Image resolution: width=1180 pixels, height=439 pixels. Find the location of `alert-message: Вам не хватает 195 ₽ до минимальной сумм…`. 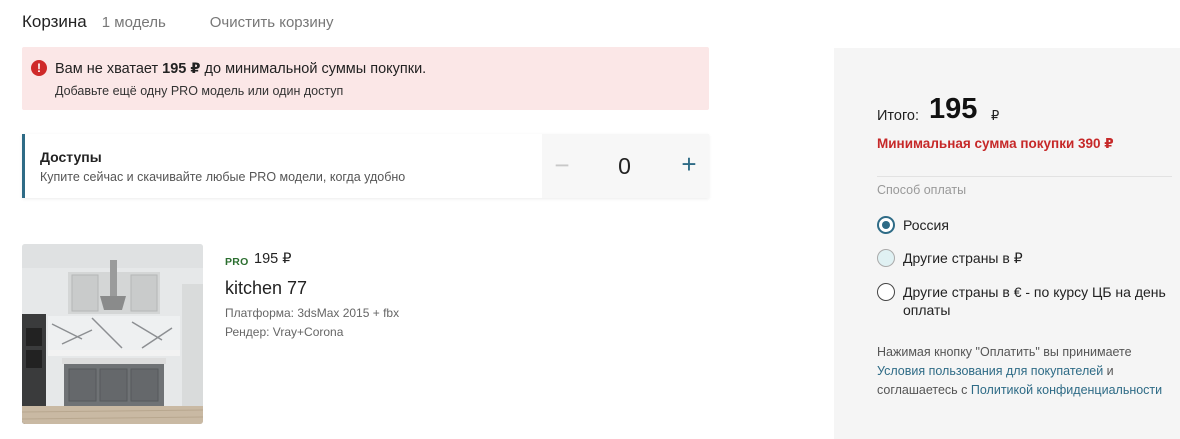

alert-message: Вам не хватает 195 ₽ до минимальной сумм… is located at coordinates (240, 69).